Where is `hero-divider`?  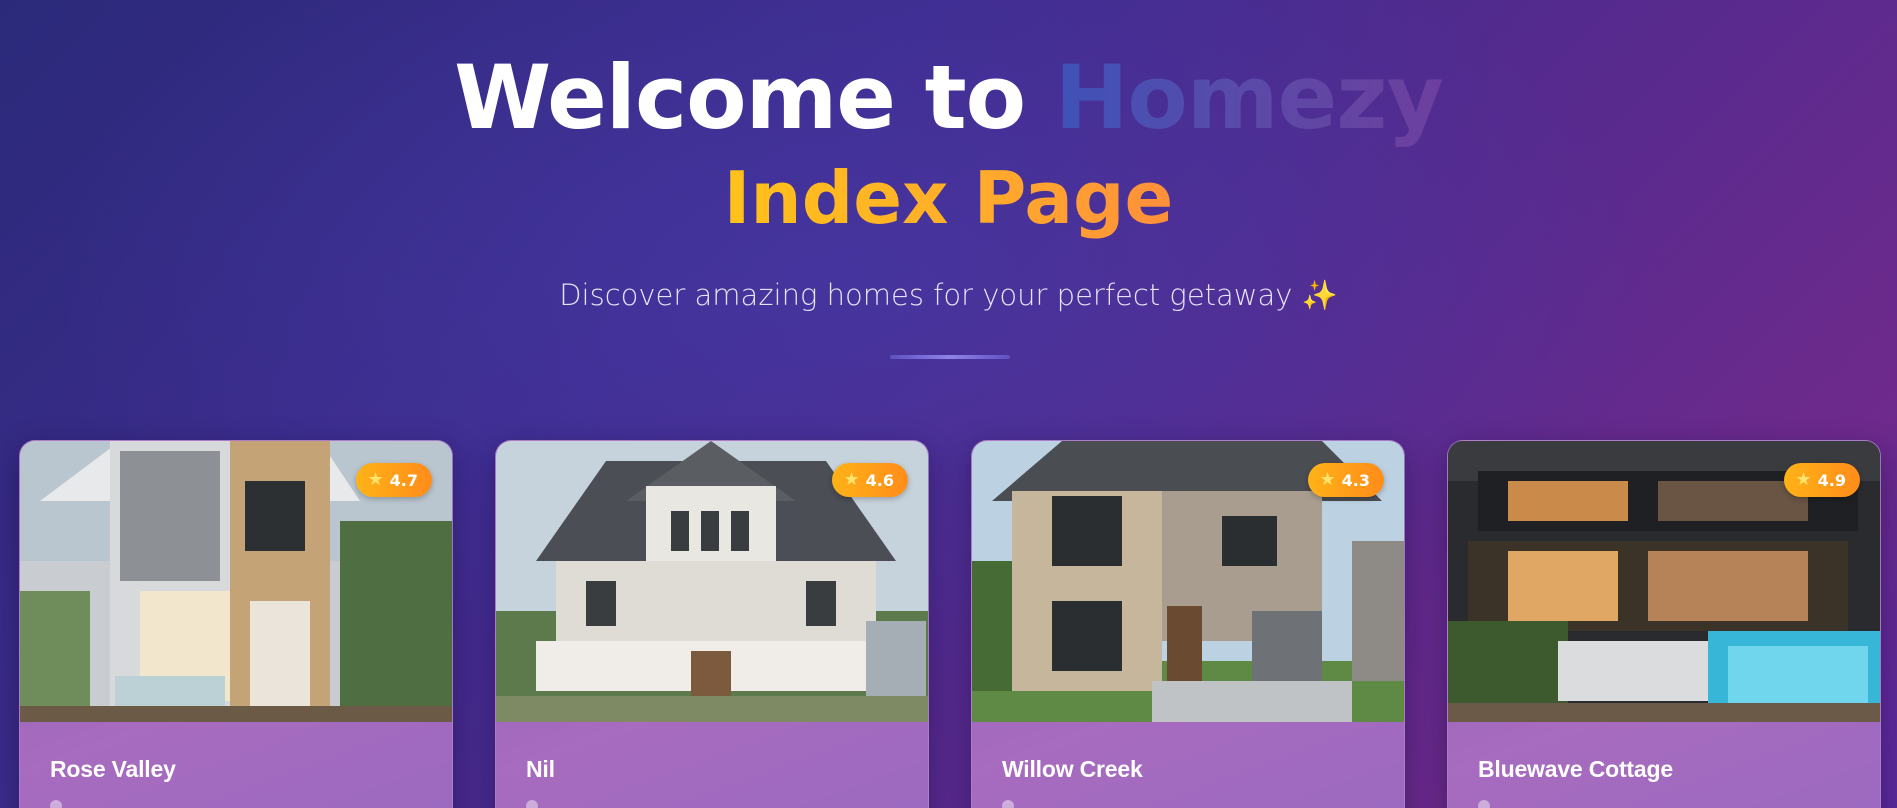
hero-divider is located at coordinates (950, 357).